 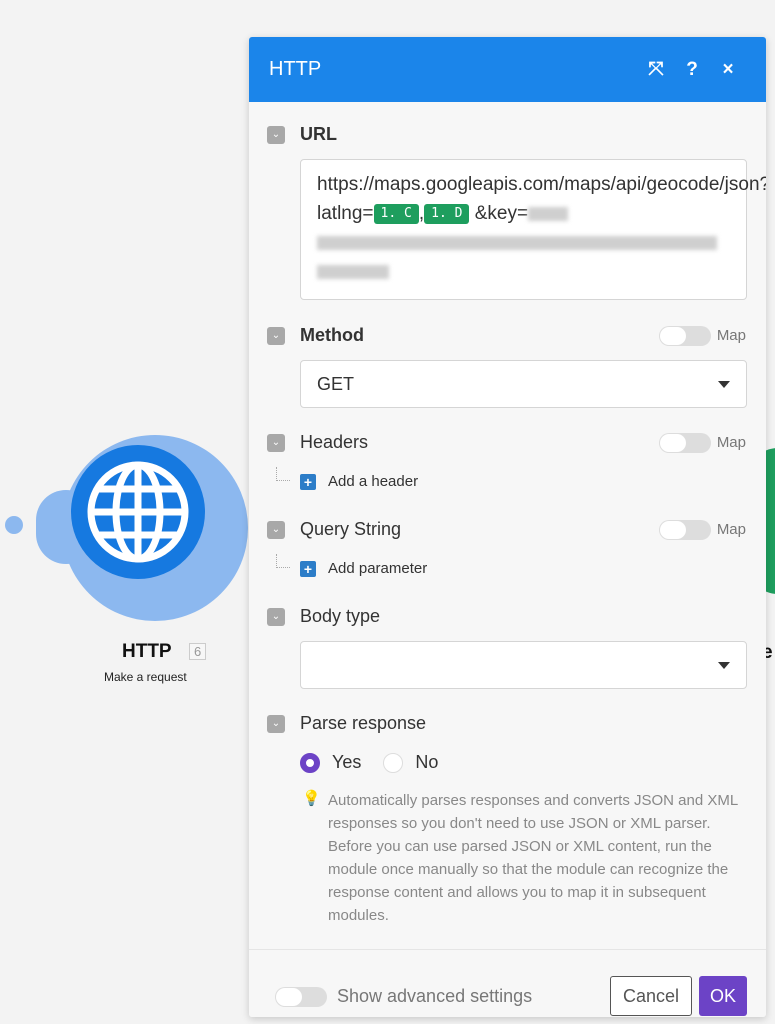 I want to click on http-module-node, so click(x=138, y=512).